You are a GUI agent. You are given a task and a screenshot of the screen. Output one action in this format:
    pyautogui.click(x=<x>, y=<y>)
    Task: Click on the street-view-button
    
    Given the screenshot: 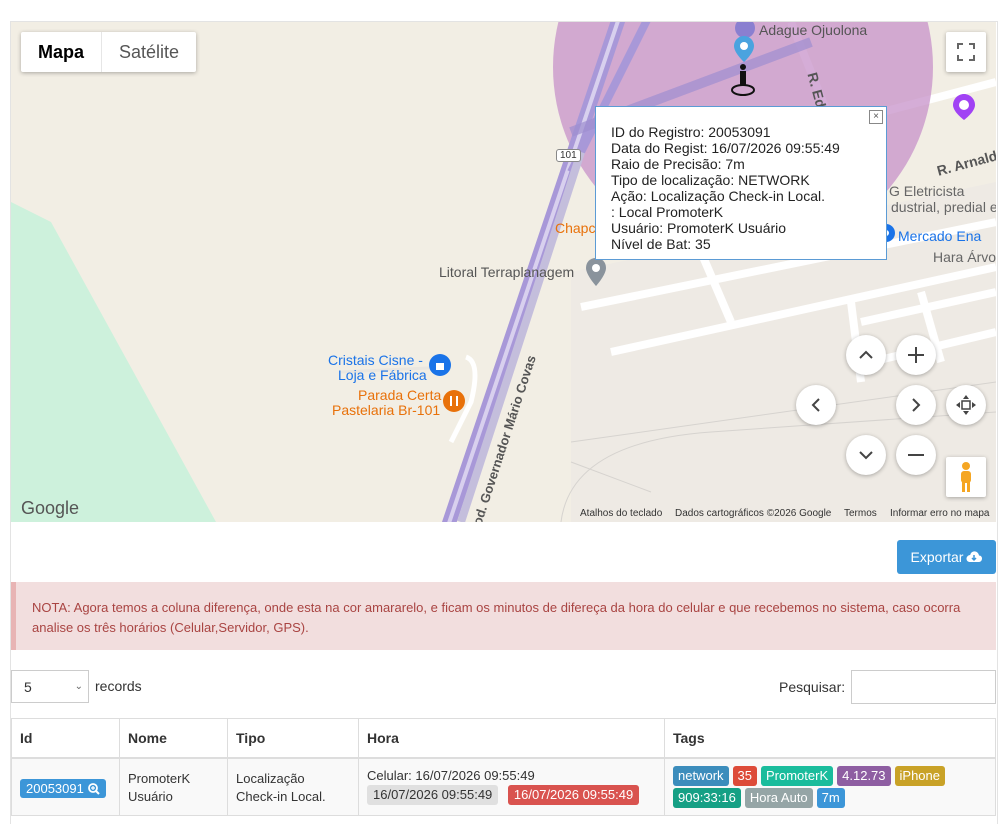 What is the action you would take?
    pyautogui.click(x=966, y=477)
    